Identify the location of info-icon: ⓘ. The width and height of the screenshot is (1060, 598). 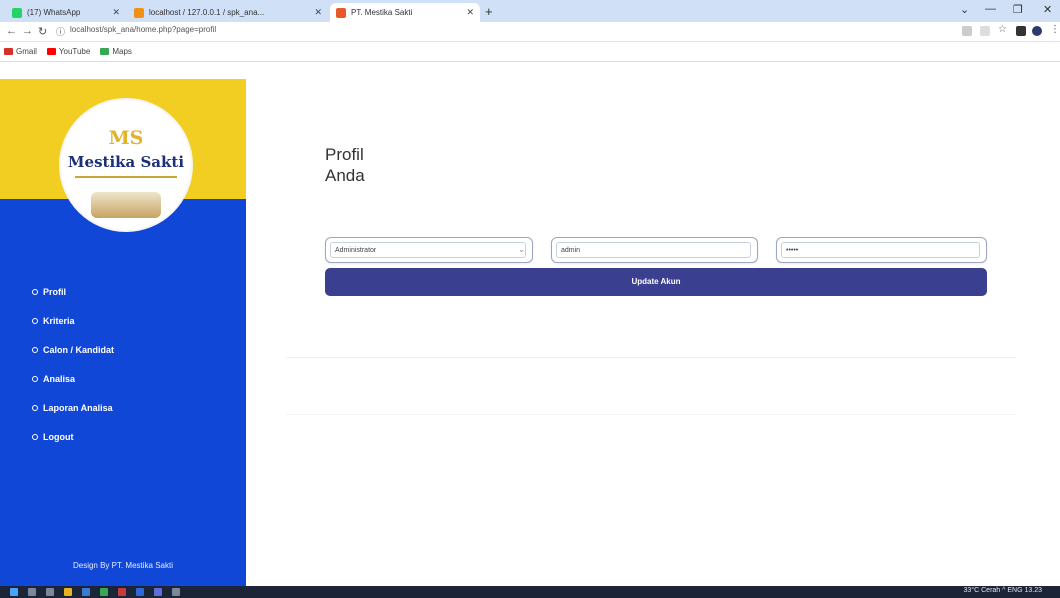
(60, 31).